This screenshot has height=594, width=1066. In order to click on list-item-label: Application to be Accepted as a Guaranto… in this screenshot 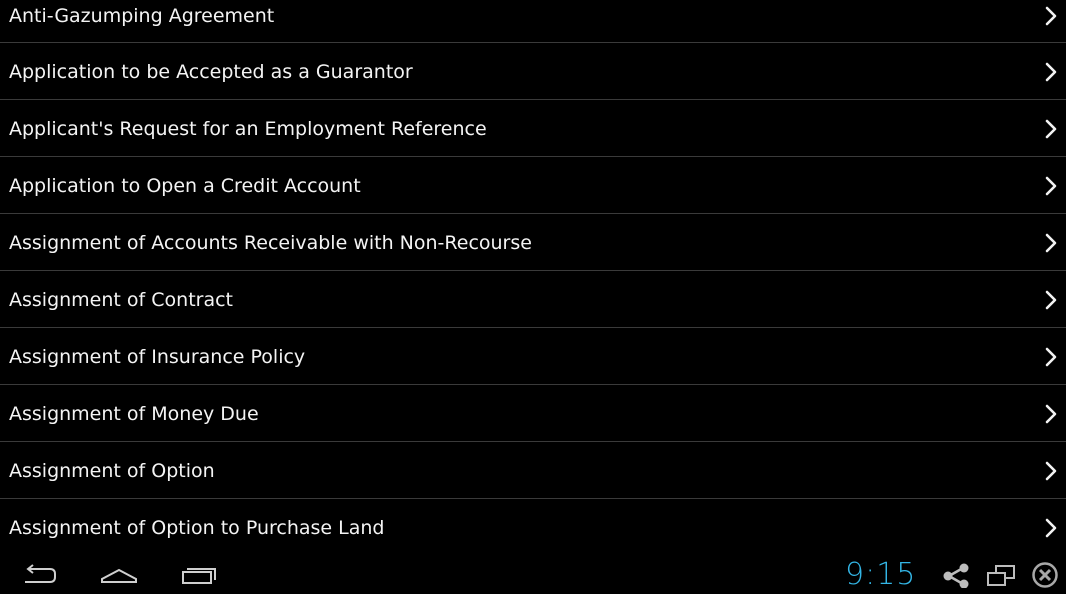, I will do `click(211, 72)`.